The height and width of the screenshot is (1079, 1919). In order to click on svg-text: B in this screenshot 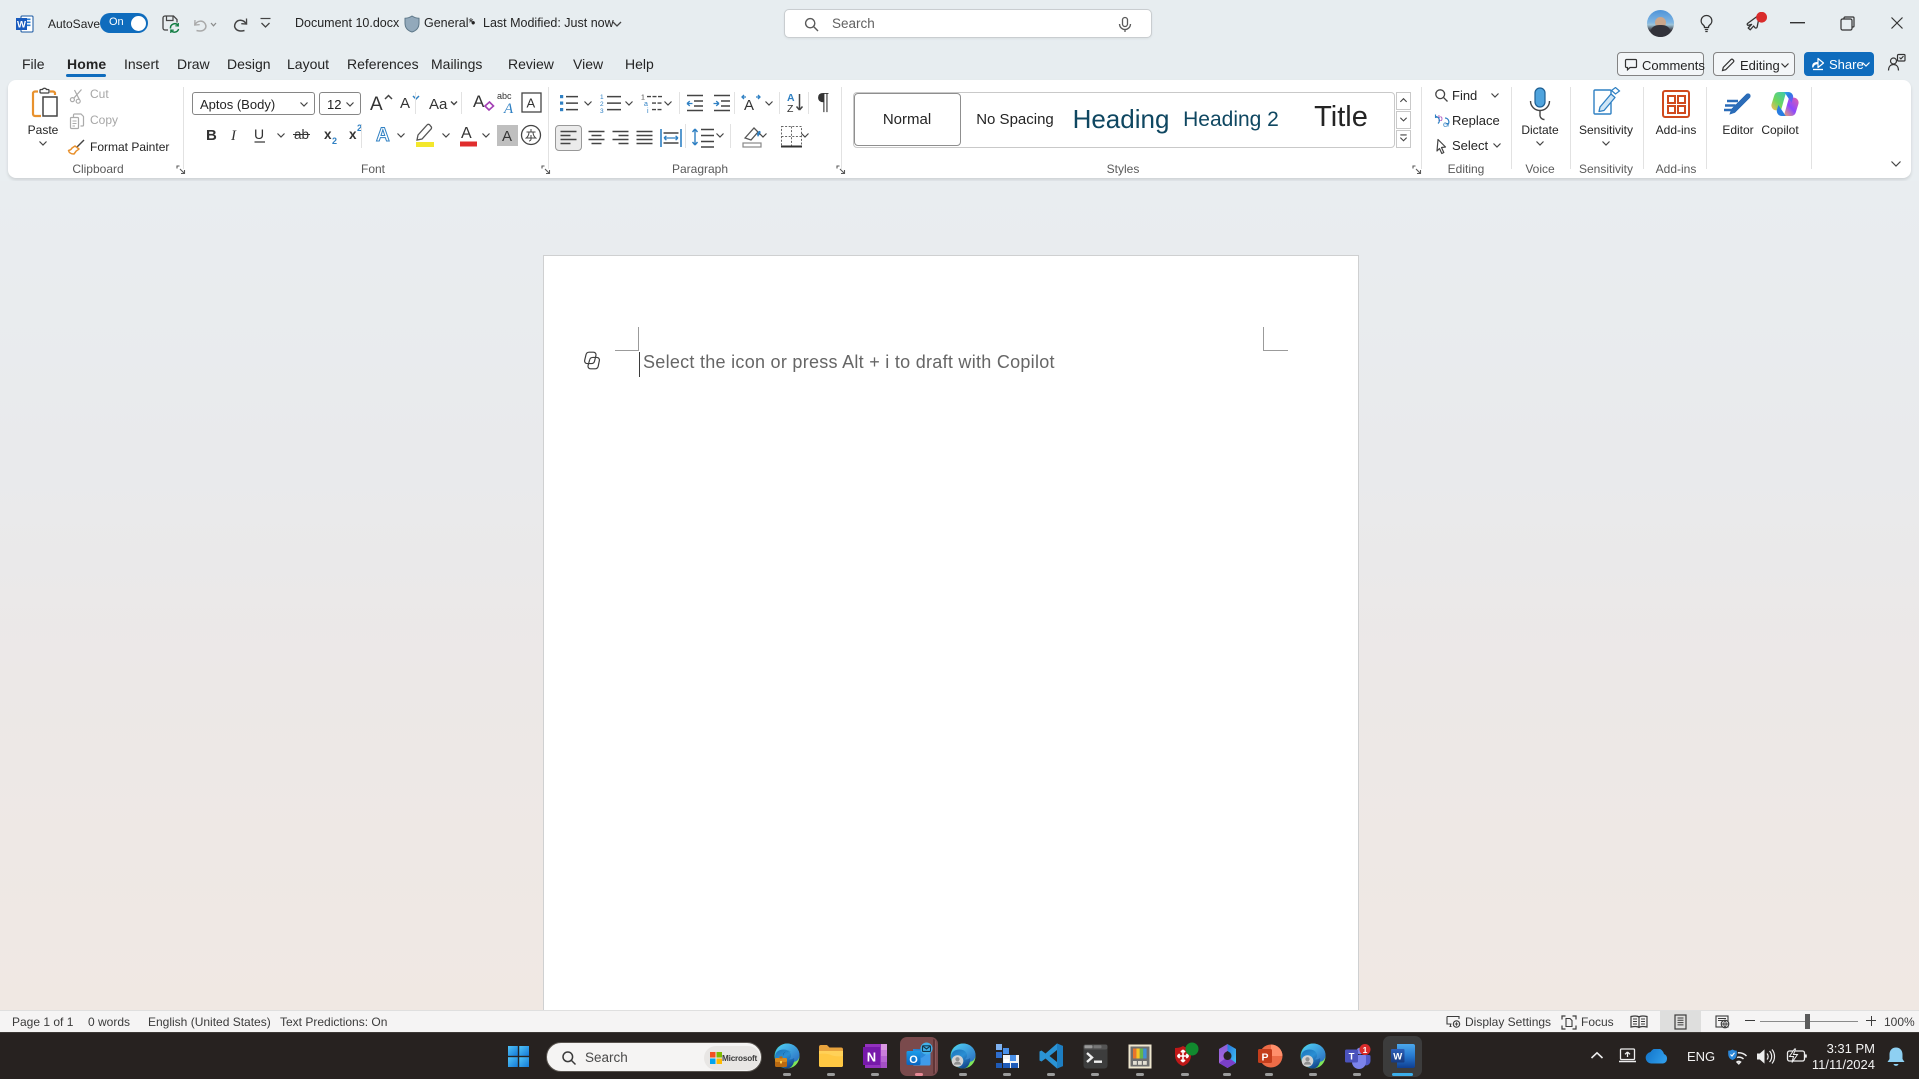, I will do `click(211, 135)`.